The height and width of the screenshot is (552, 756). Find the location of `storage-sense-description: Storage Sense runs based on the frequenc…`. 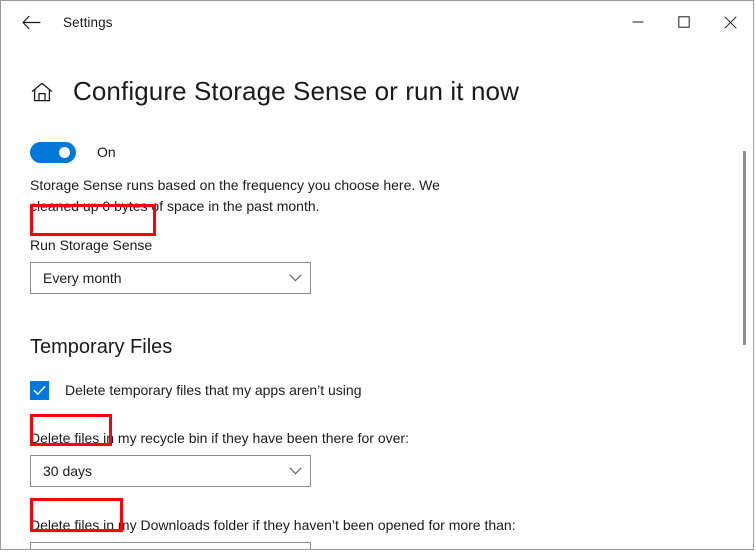

storage-sense-description: Storage Sense runs based on the frequenc… is located at coordinates (235, 195).